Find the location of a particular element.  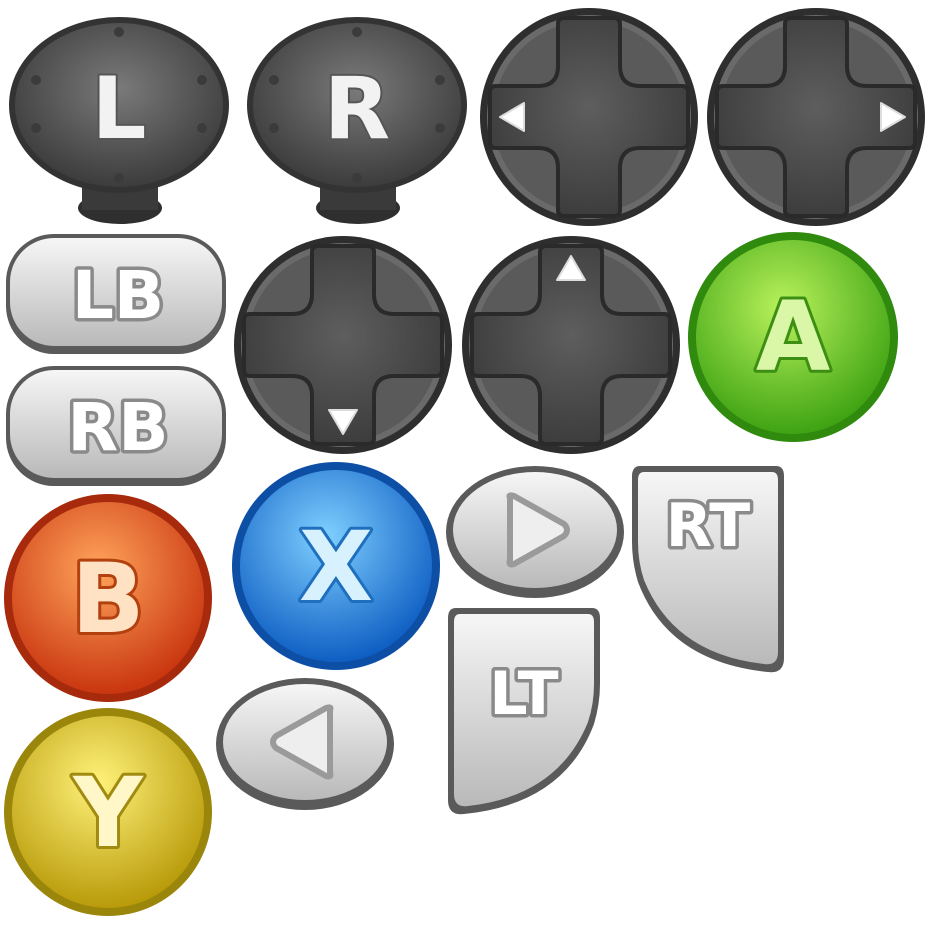

b-button: B is located at coordinates (108, 598).